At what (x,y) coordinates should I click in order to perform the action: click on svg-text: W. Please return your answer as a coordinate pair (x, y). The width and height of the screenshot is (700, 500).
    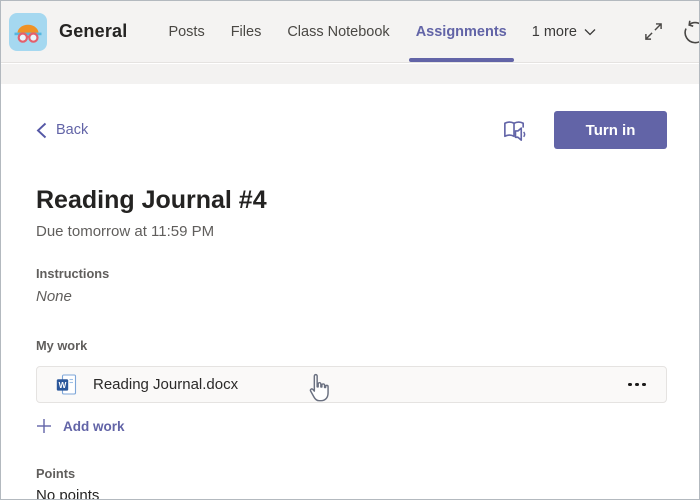
    Looking at the image, I should click on (63, 385).